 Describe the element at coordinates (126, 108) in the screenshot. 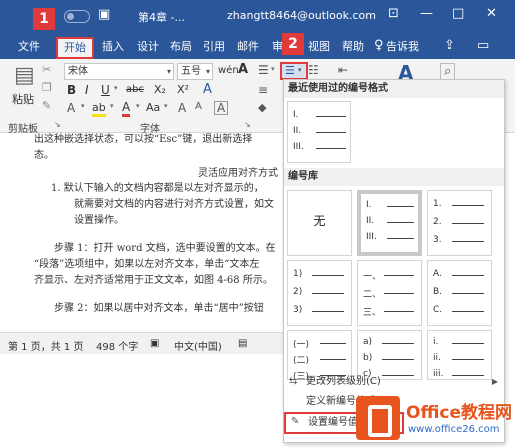

I see `font-color-button: A` at that location.